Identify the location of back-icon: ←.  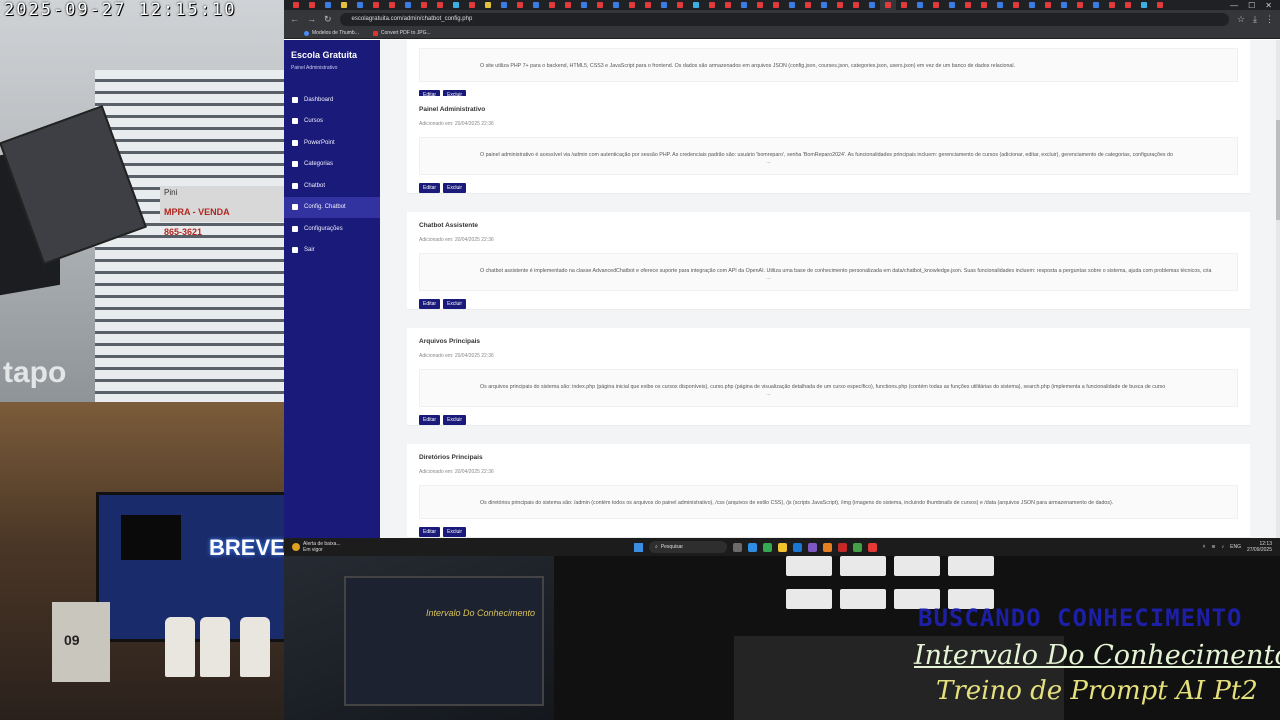
(294, 19).